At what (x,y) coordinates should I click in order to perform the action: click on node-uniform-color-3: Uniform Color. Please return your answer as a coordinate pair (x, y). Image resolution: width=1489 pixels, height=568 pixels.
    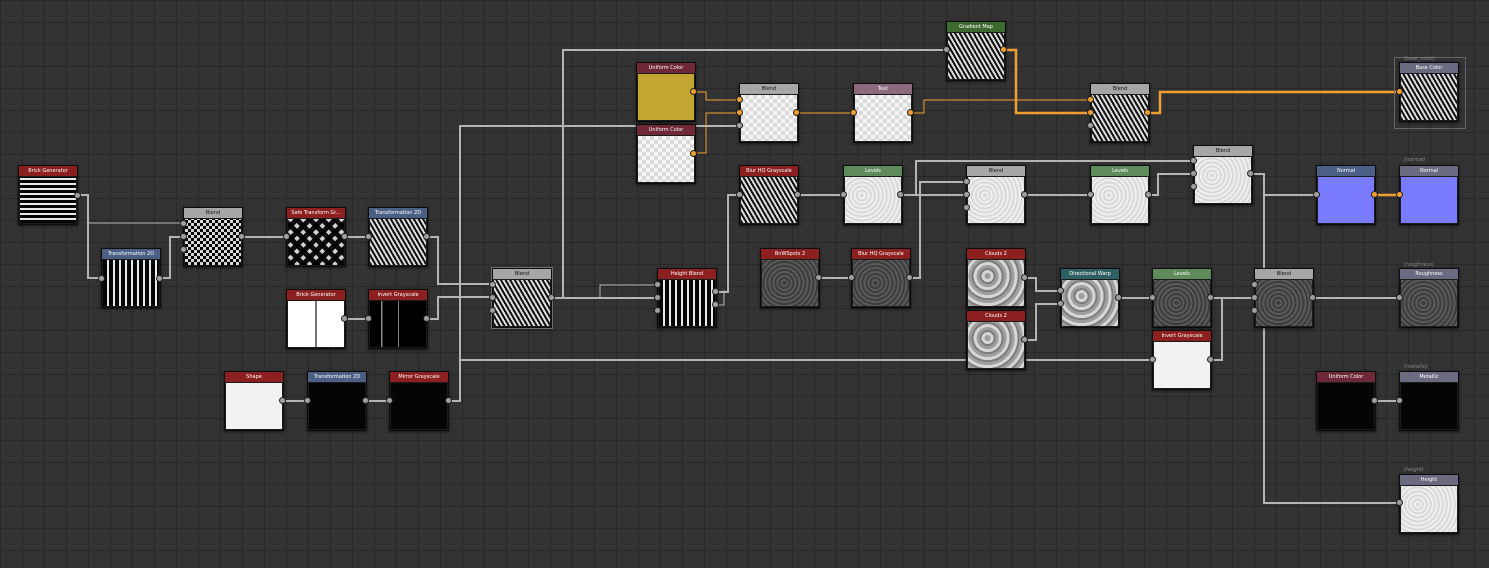
    Looking at the image, I should click on (1346, 401).